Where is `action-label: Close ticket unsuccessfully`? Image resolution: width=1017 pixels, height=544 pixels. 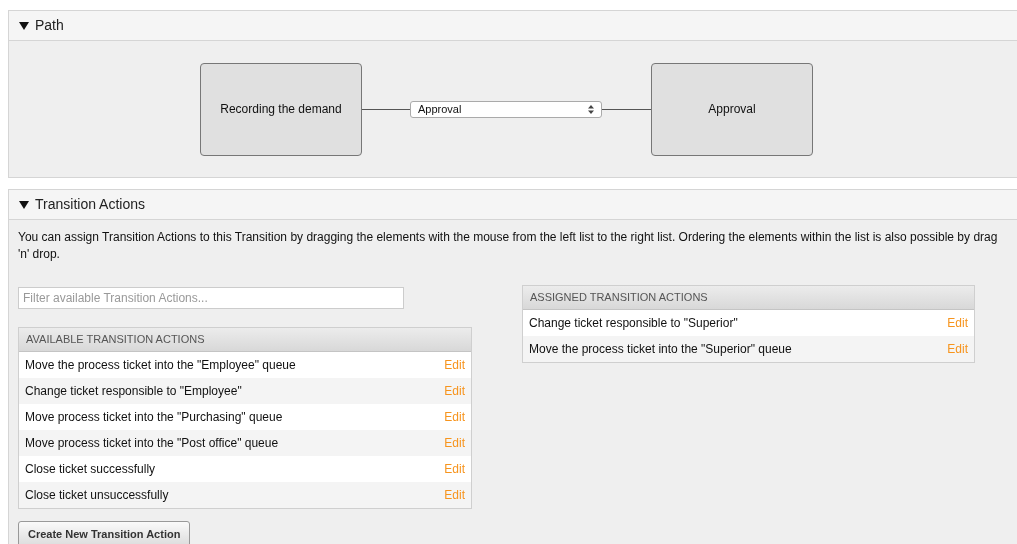 action-label: Close ticket unsuccessfully is located at coordinates (97, 495).